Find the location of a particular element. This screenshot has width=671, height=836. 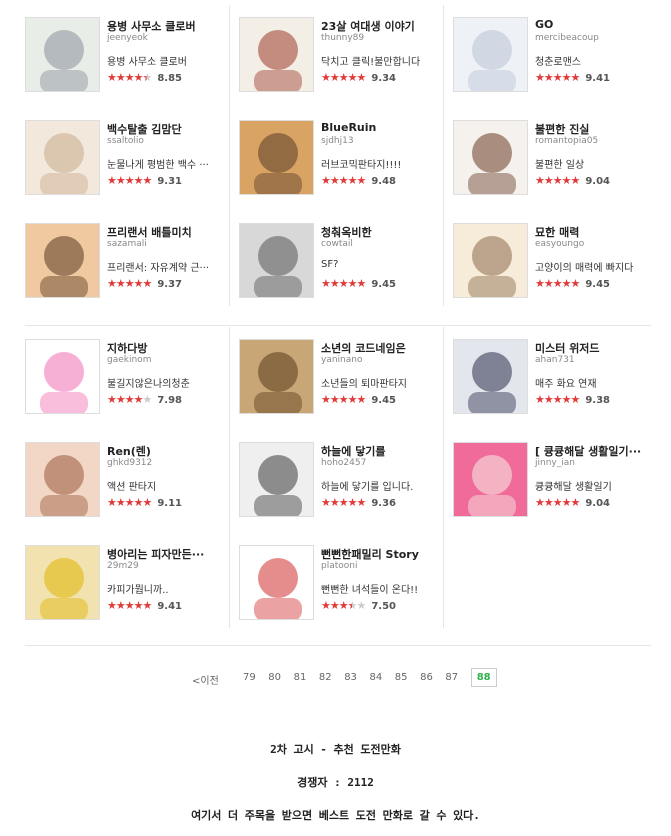

webtoon-author: jeenyeok is located at coordinates (127, 38).